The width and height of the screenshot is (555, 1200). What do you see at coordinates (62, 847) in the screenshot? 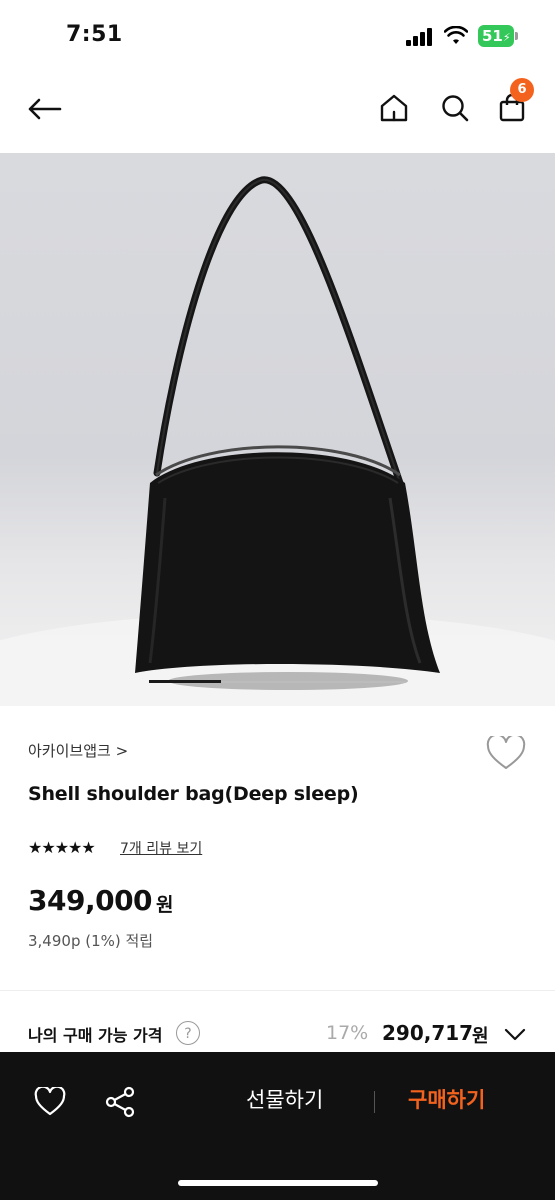
I see `rating-stars: ★★★★★` at bounding box center [62, 847].